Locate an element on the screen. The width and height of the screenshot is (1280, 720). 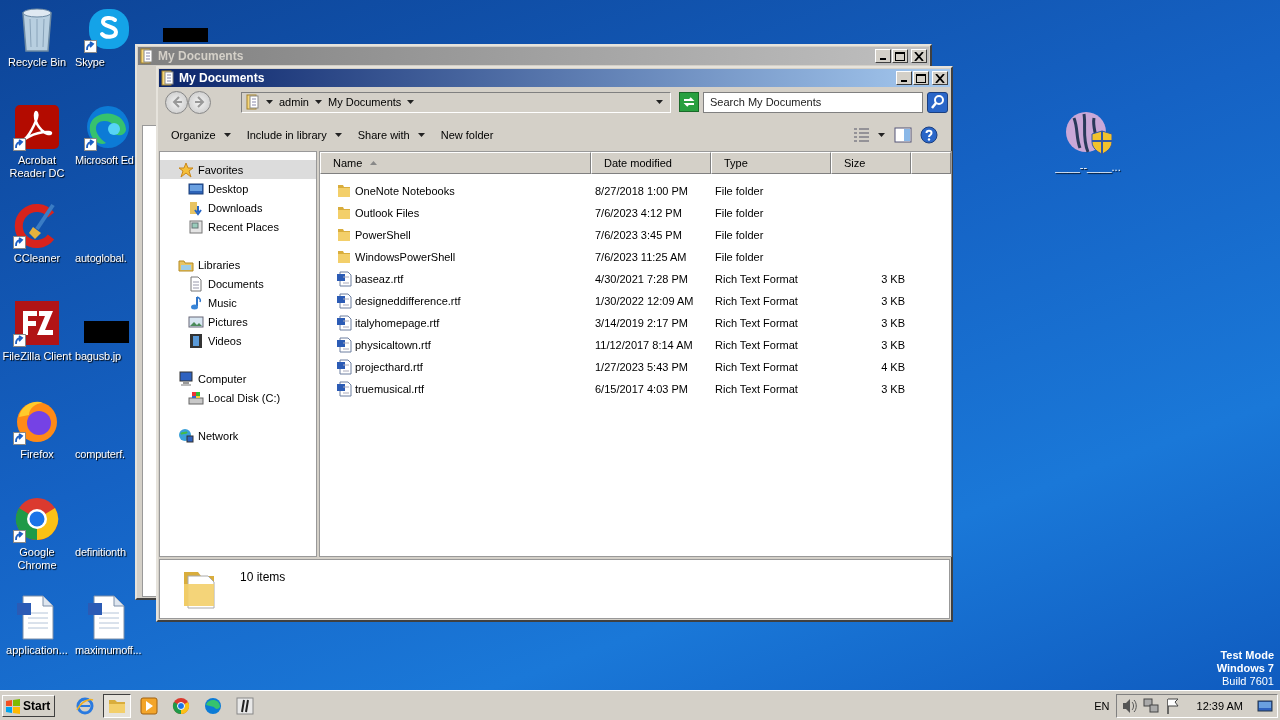
desktop-icon-label: Microsoft Ed is located at coordinates (104, 160).